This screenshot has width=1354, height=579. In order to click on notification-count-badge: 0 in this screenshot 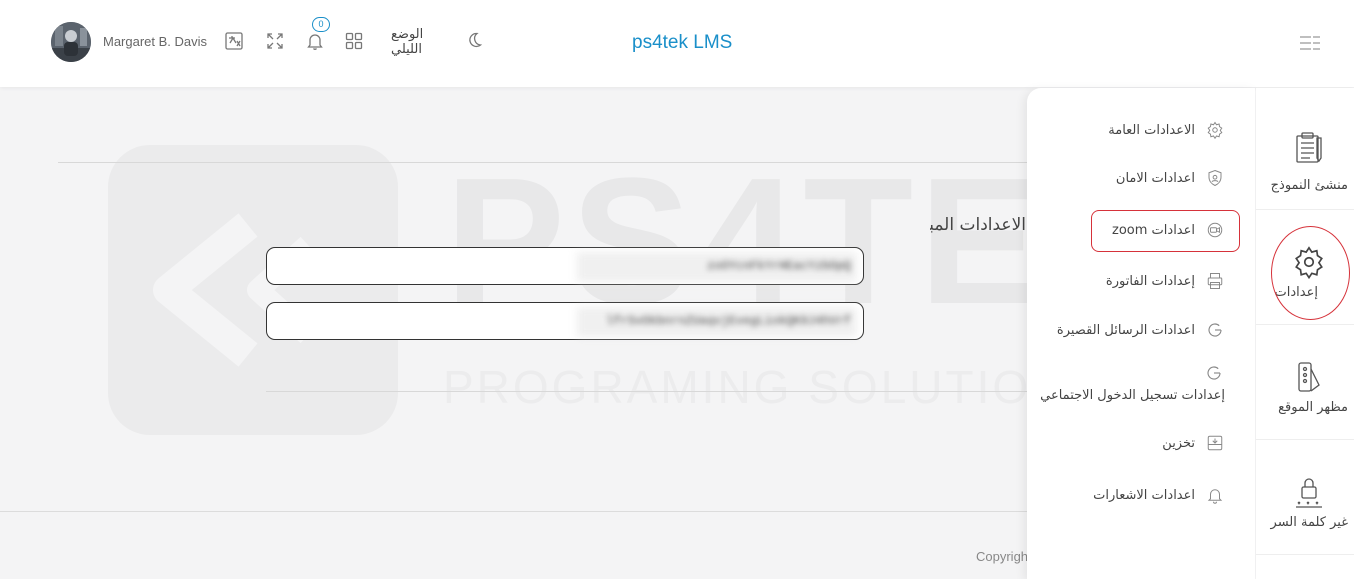, I will do `click(321, 24)`.